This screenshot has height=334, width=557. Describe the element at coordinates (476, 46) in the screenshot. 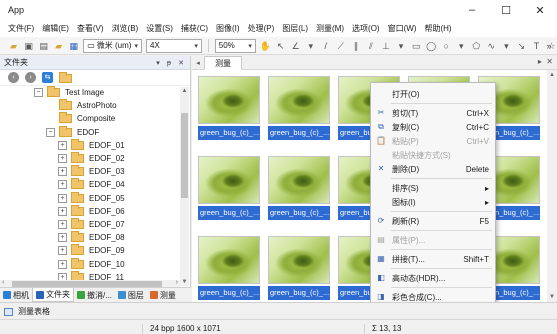

I see `polygon-tool-icon: ⬠` at that location.